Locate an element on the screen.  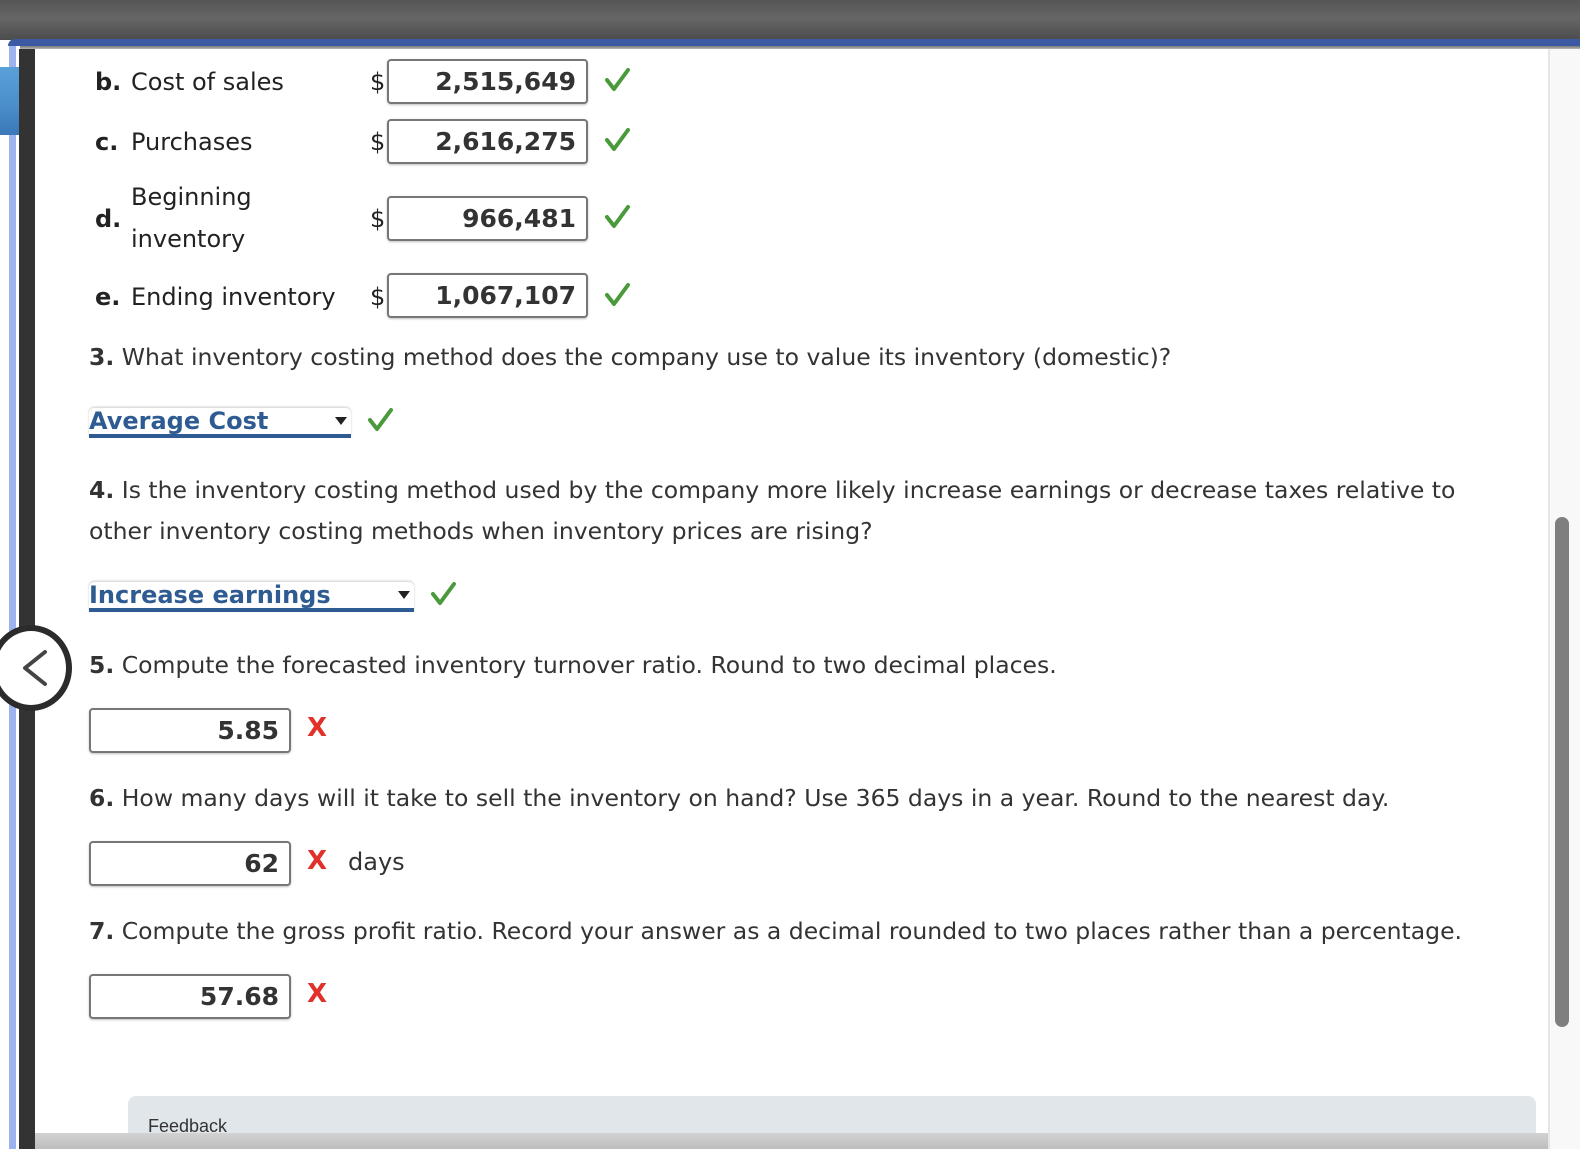
item-letter: d. is located at coordinates (108, 219).